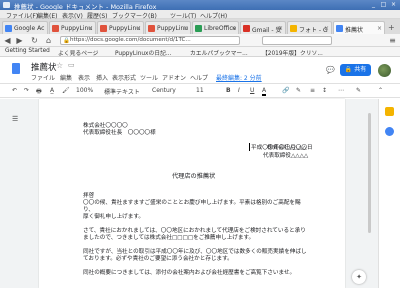 This screenshot has width=400, height=288. What do you see at coordinates (44, 67) in the screenshot?
I see `document-title: 推薦状` at bounding box center [44, 67].